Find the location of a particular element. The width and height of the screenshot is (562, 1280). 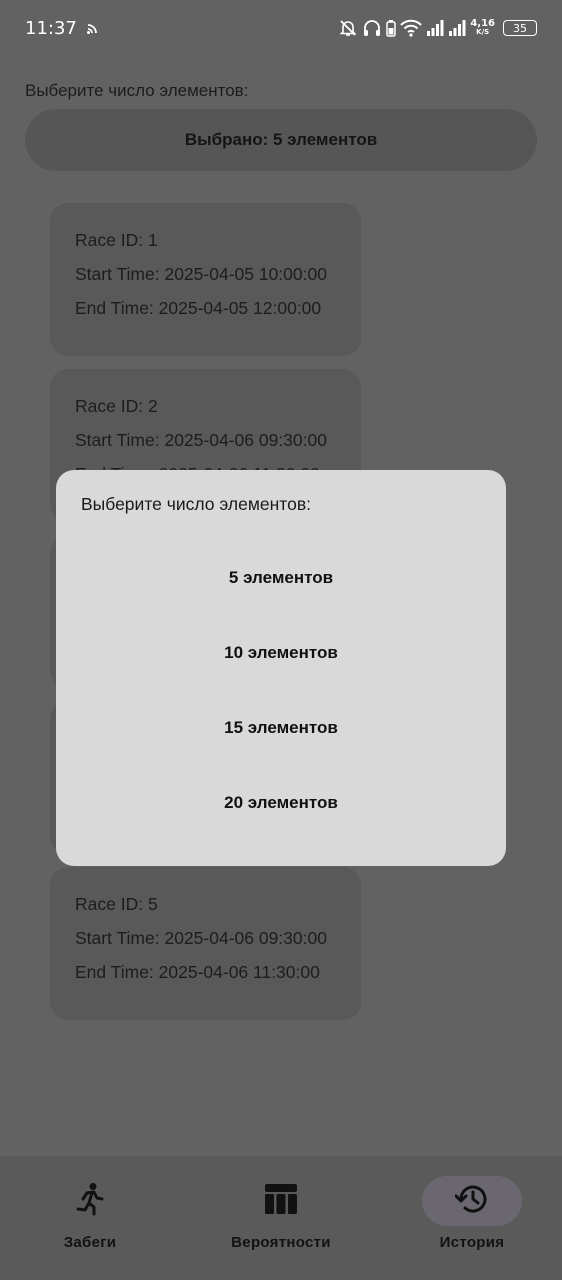

race-id: Race ID: 2 is located at coordinates (116, 406).